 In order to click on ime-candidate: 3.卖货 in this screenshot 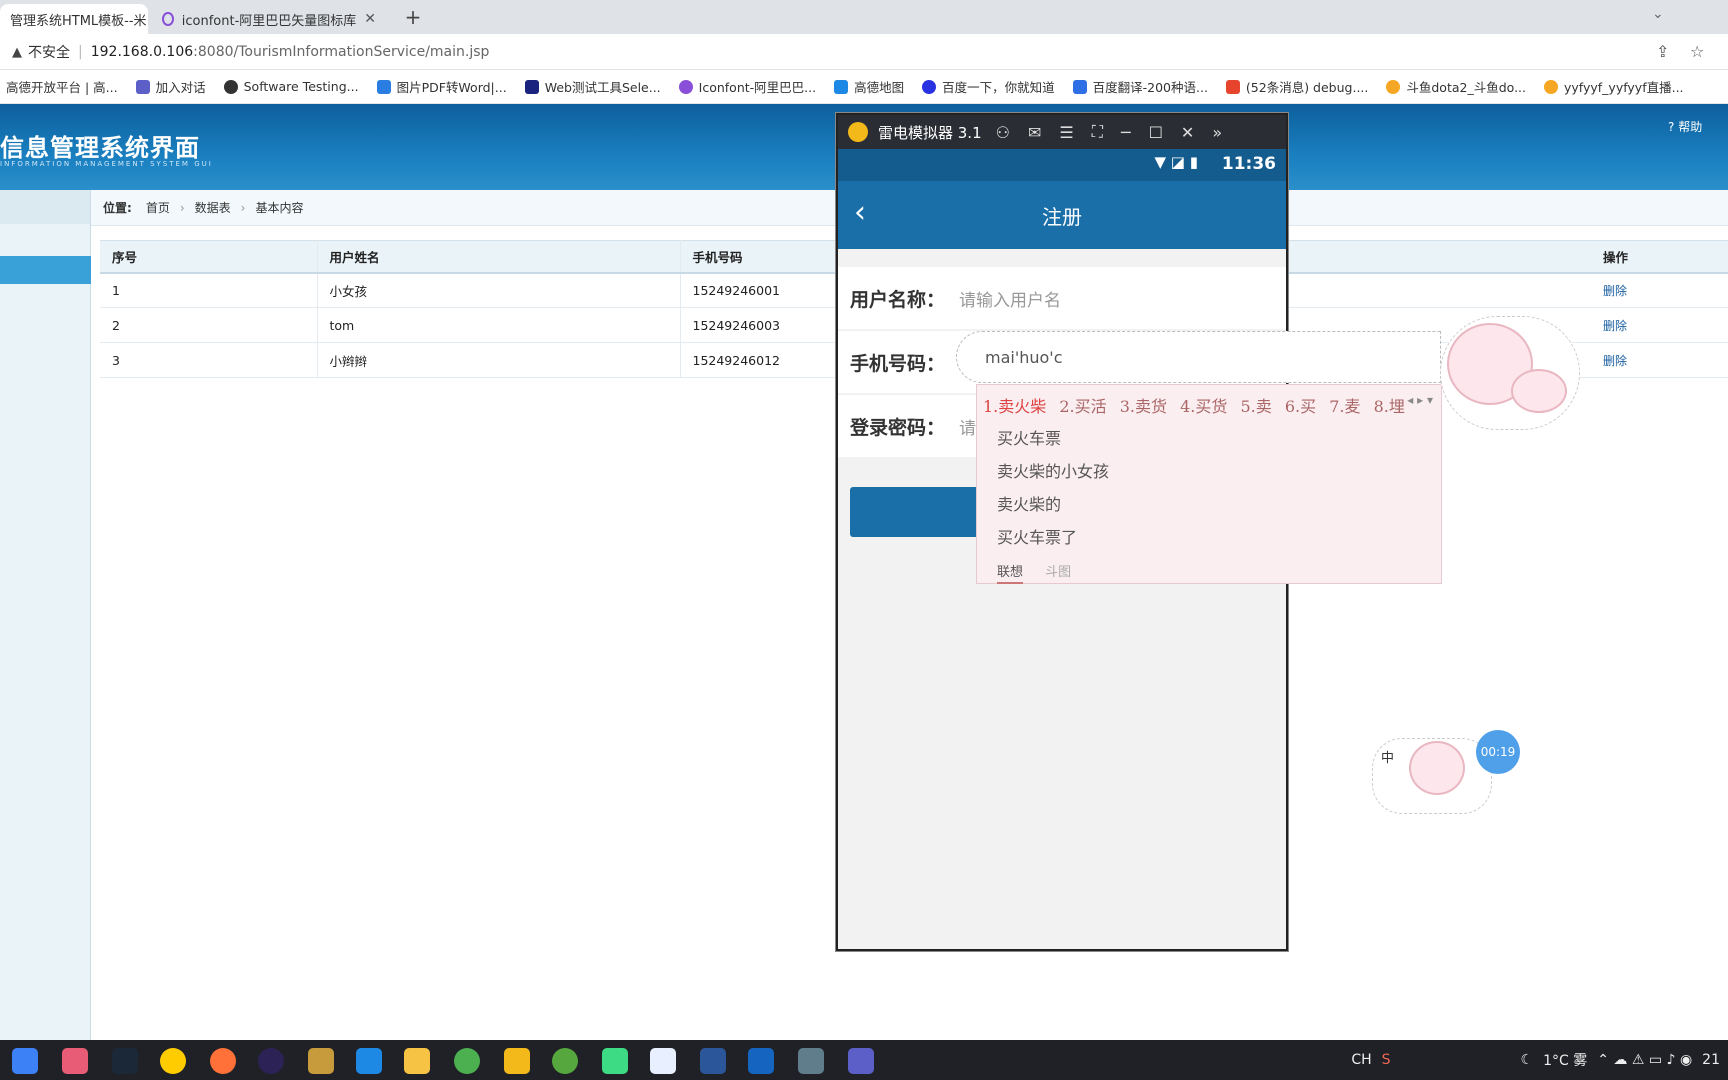, I will do `click(1143, 406)`.